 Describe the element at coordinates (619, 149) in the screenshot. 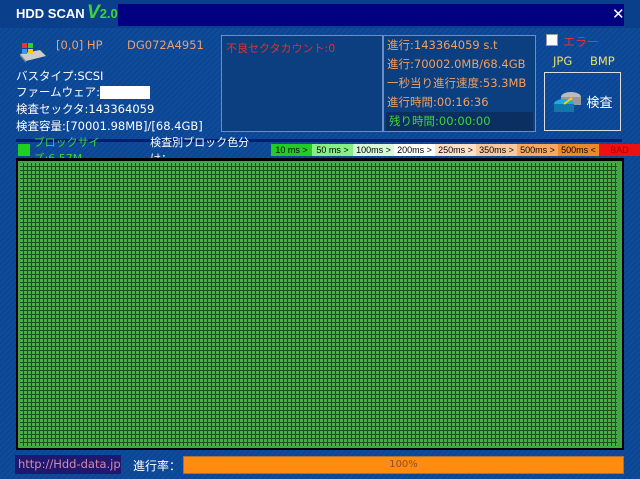

I see `legend-item: BAD` at that location.